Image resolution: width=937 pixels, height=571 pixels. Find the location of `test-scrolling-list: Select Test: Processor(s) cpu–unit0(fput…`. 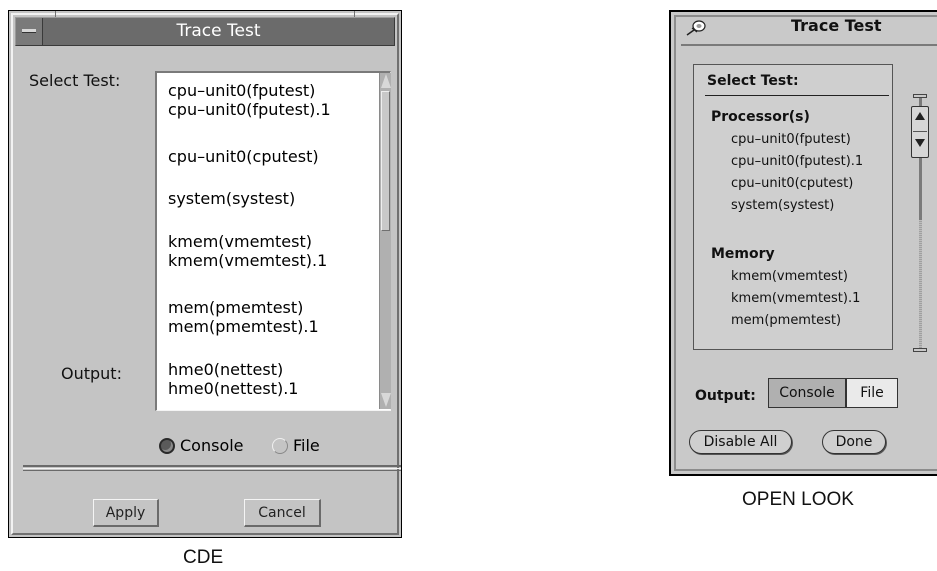

test-scrolling-list: Select Test: Processor(s) cpu–unit0(fput… is located at coordinates (793, 207).